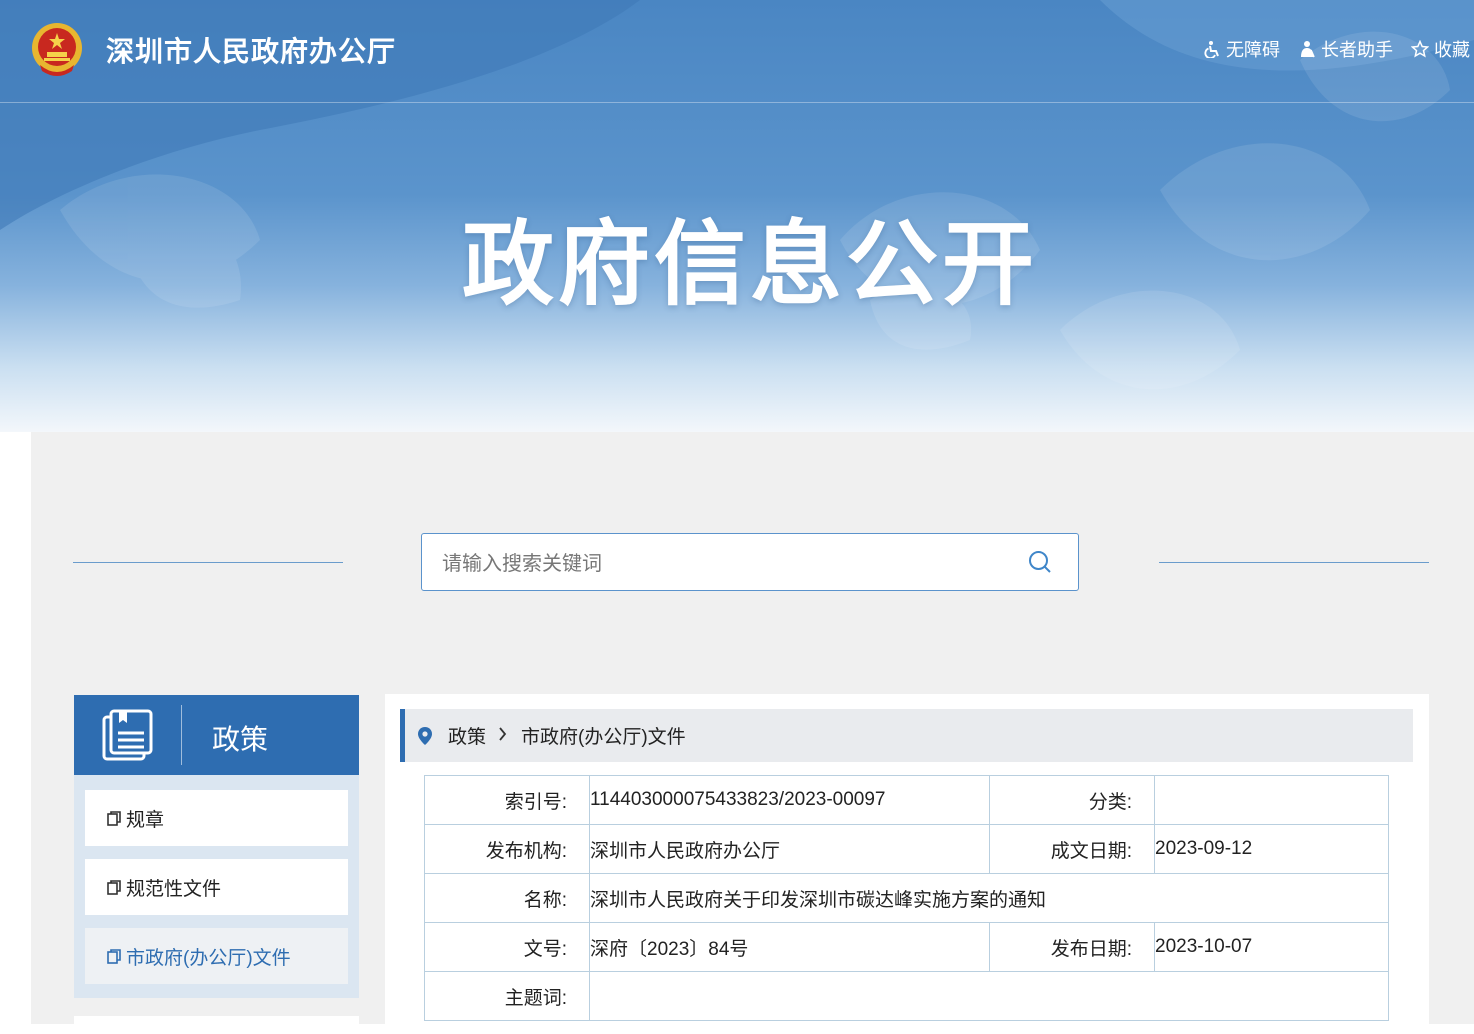 The image size is (1474, 1034). I want to click on sidebar-item-normative-docs: 规范性文件, so click(216, 887).